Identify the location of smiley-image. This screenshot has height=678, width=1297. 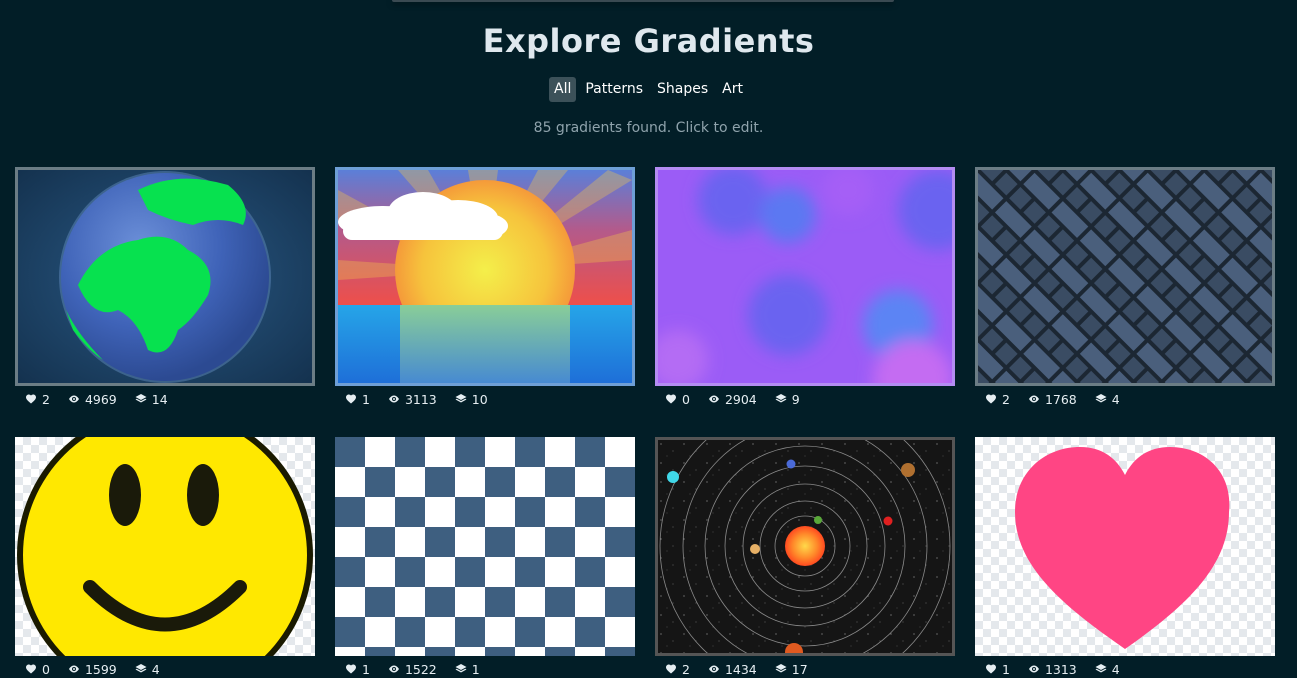
(165, 546).